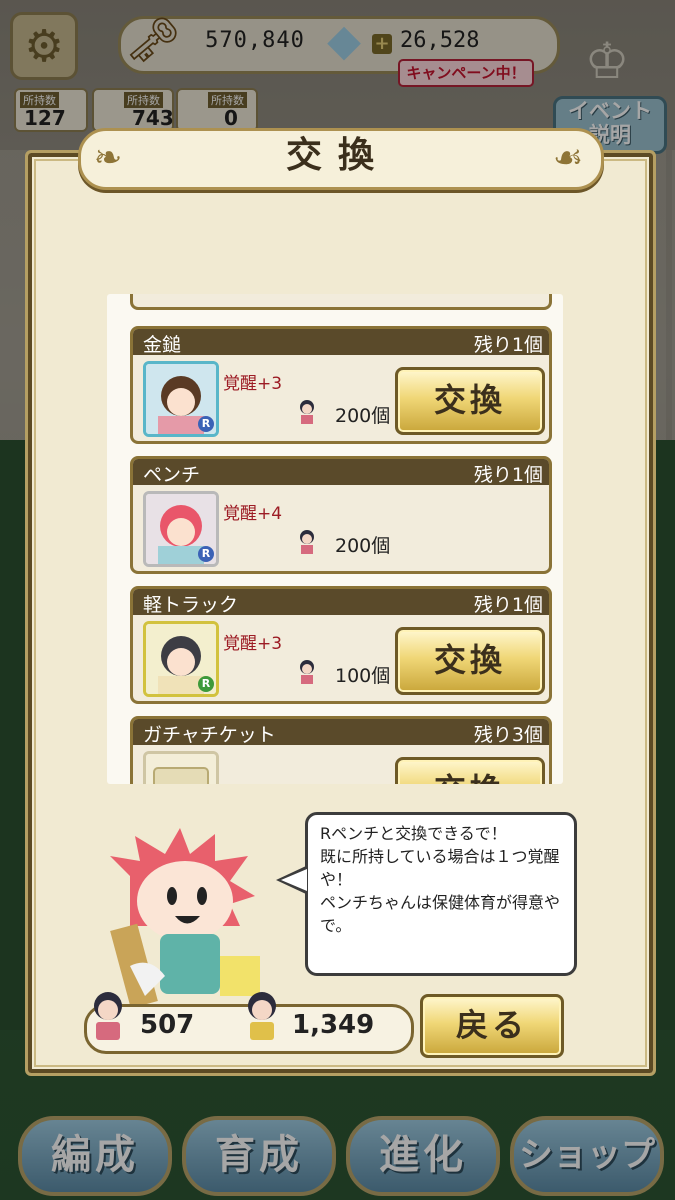 The width and height of the screenshot is (675, 1200). I want to click on item-remaining: 残り3個, so click(508, 735).